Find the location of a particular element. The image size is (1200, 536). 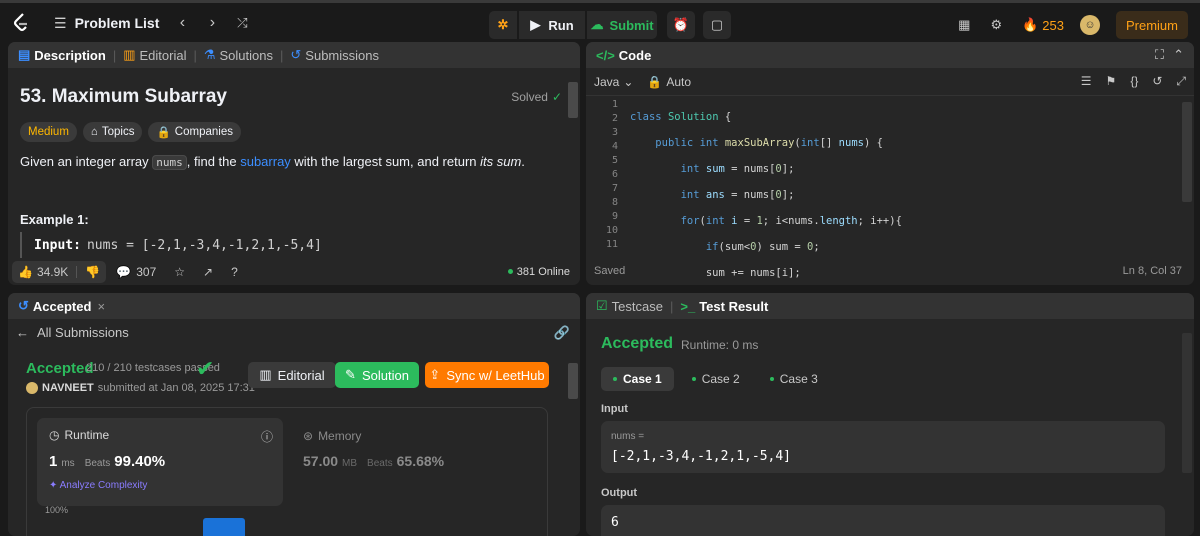

chevron-up-icon: ⌃ is located at coordinates (1178, 55).